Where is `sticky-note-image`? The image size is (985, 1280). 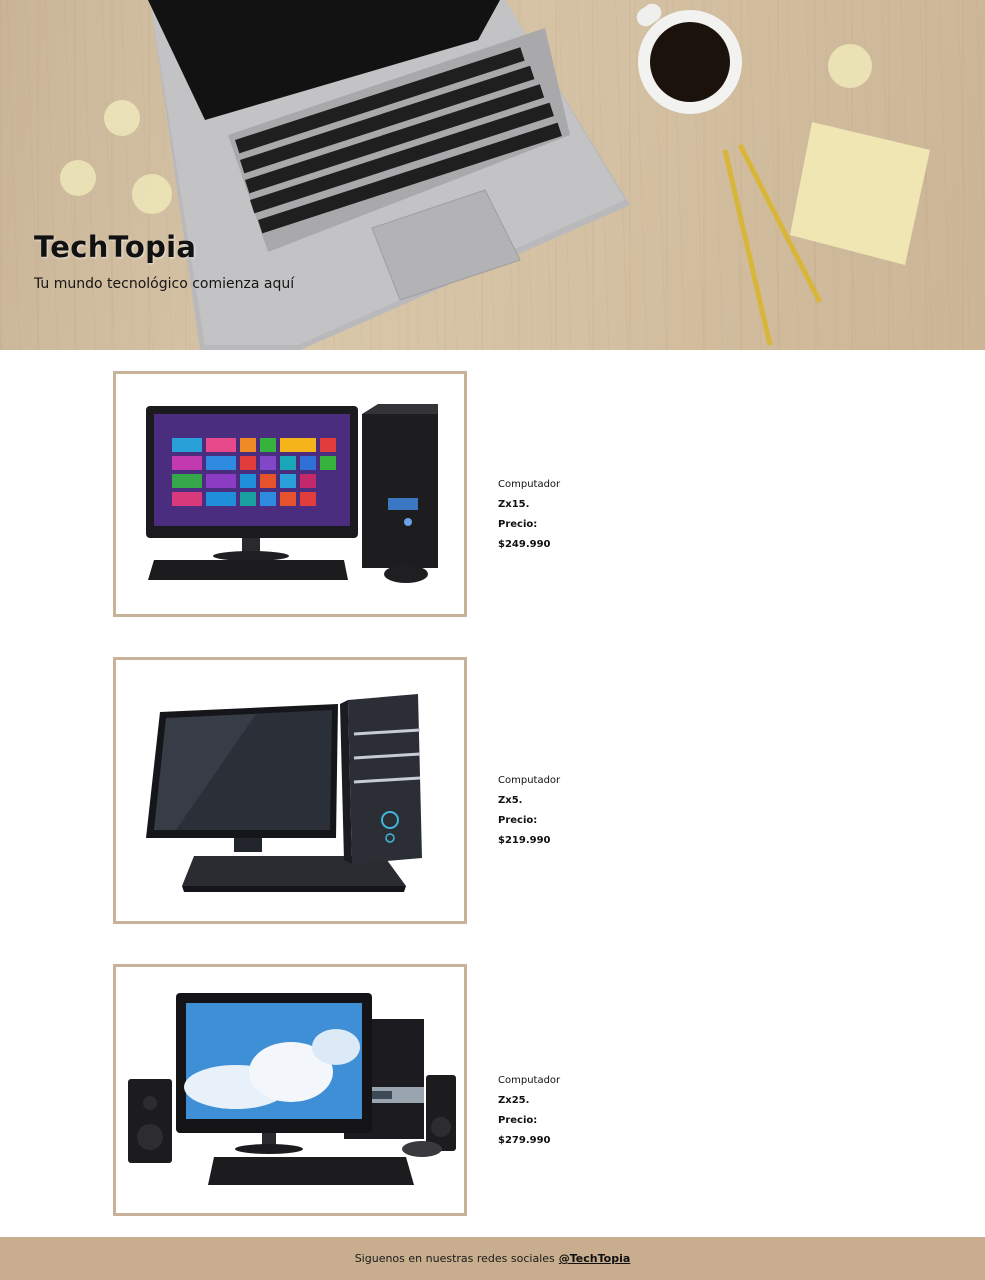
sticky-note-image is located at coordinates (860, 193).